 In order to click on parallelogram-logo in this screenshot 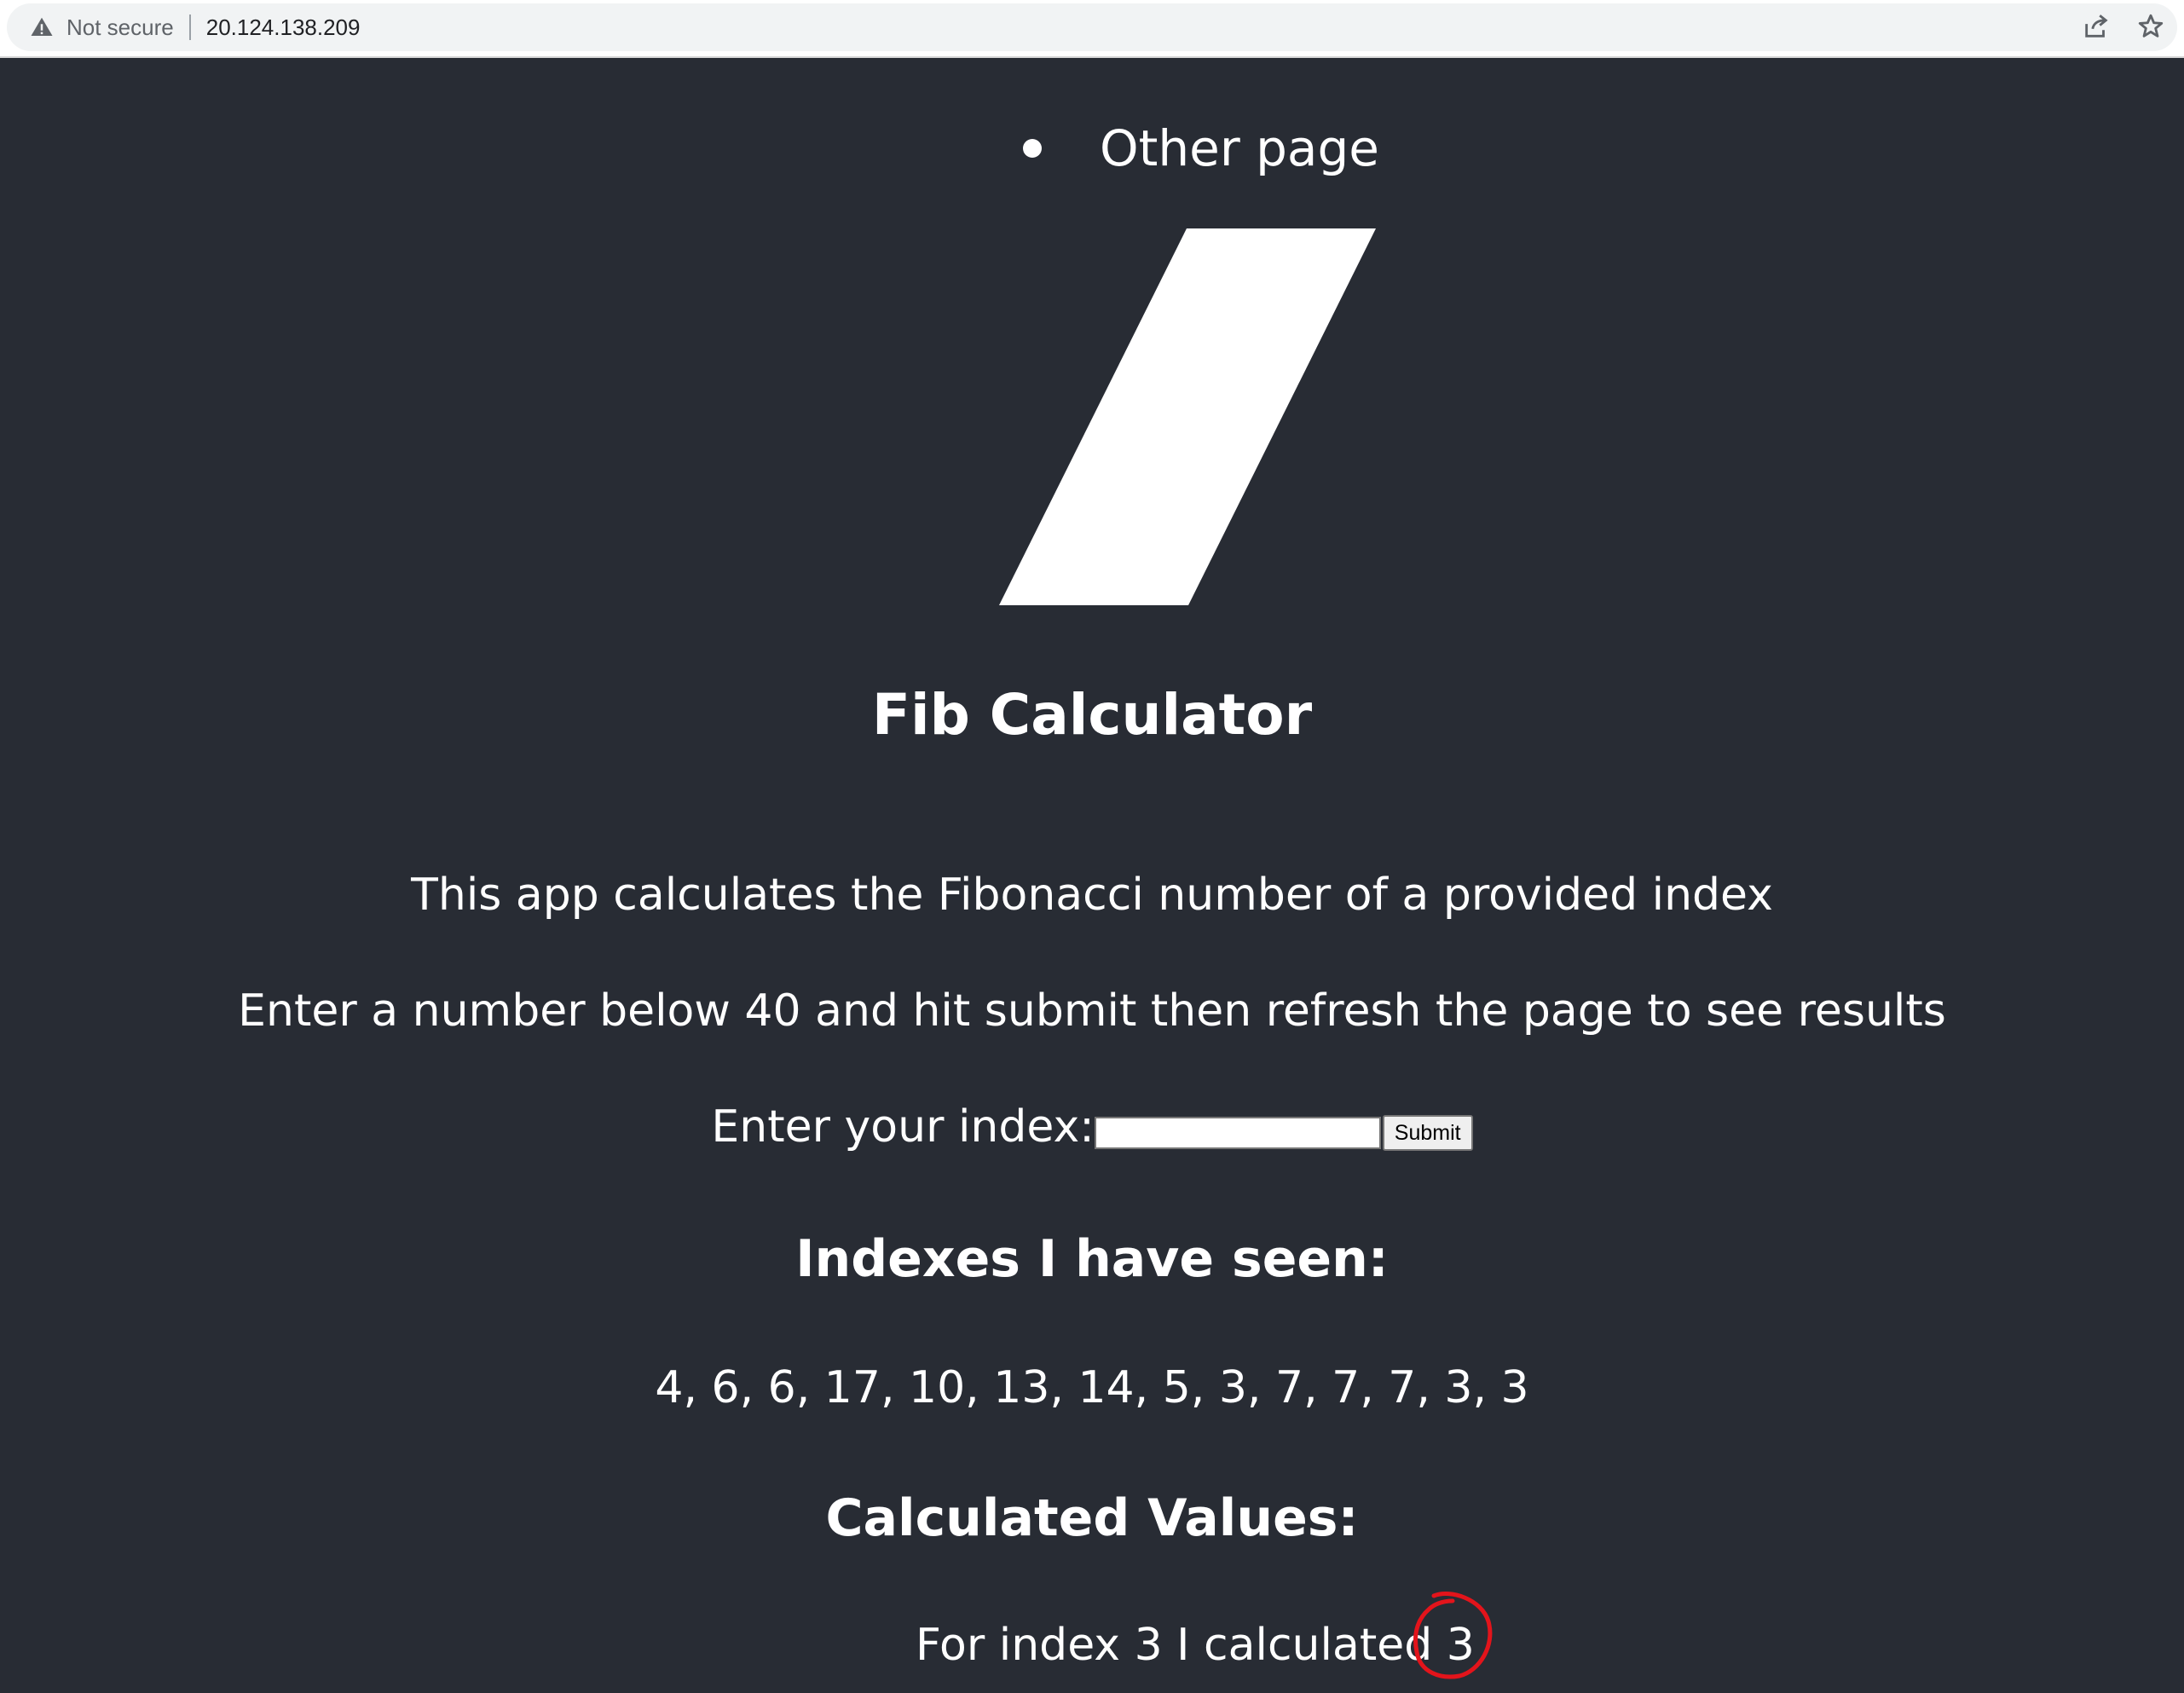, I will do `click(1187, 416)`.